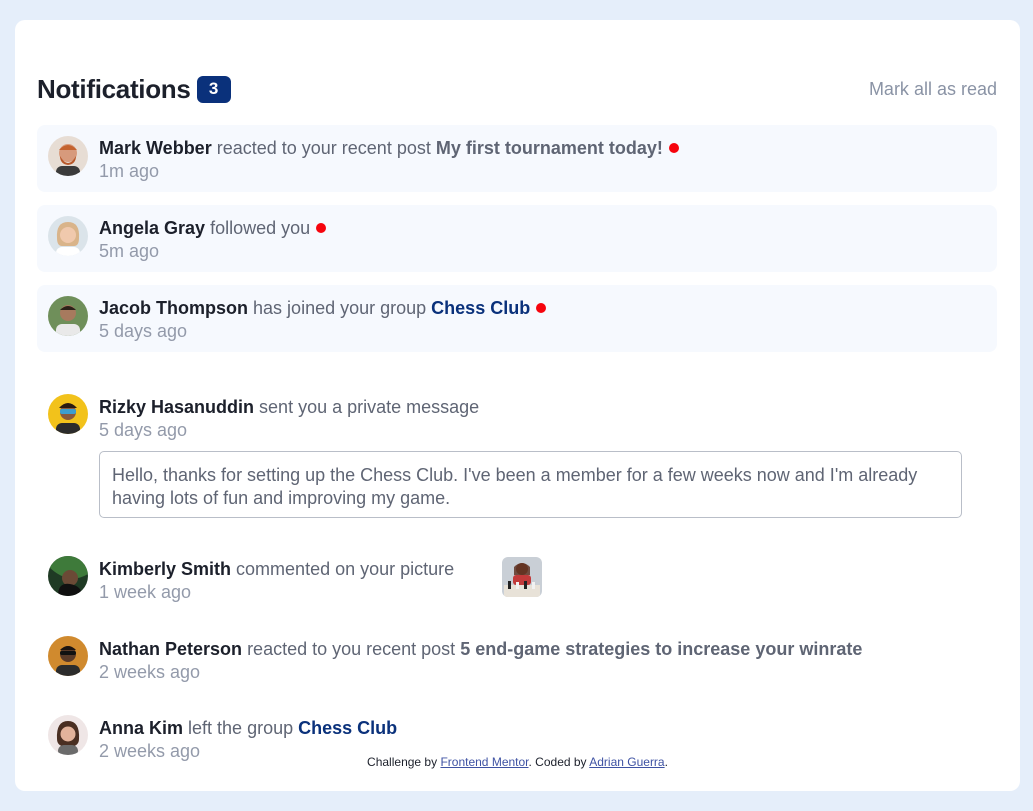 The height and width of the screenshot is (811, 1033). Describe the element at coordinates (369, 407) in the screenshot. I see `action-text: sent you a private message` at that location.